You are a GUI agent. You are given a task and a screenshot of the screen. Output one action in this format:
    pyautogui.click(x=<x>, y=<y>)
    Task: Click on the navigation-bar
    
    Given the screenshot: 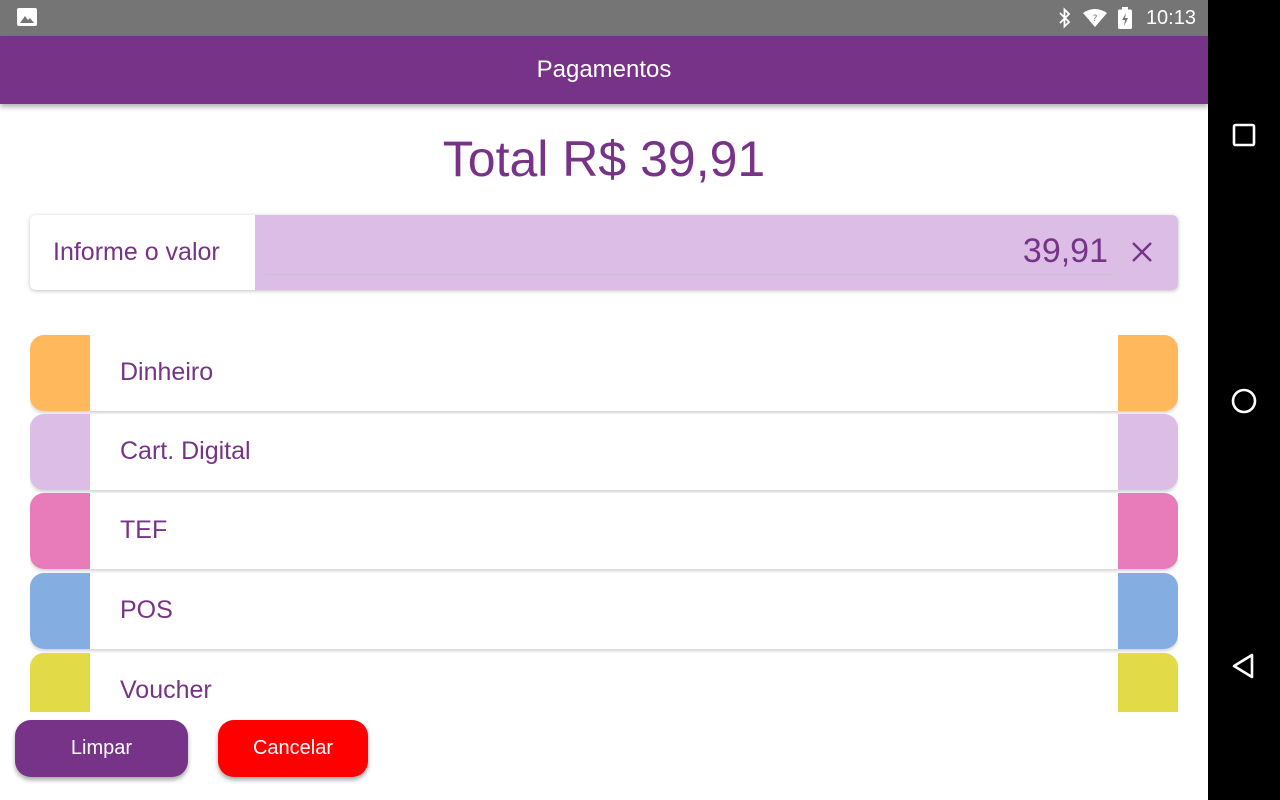 What is the action you would take?
    pyautogui.click(x=1244, y=400)
    